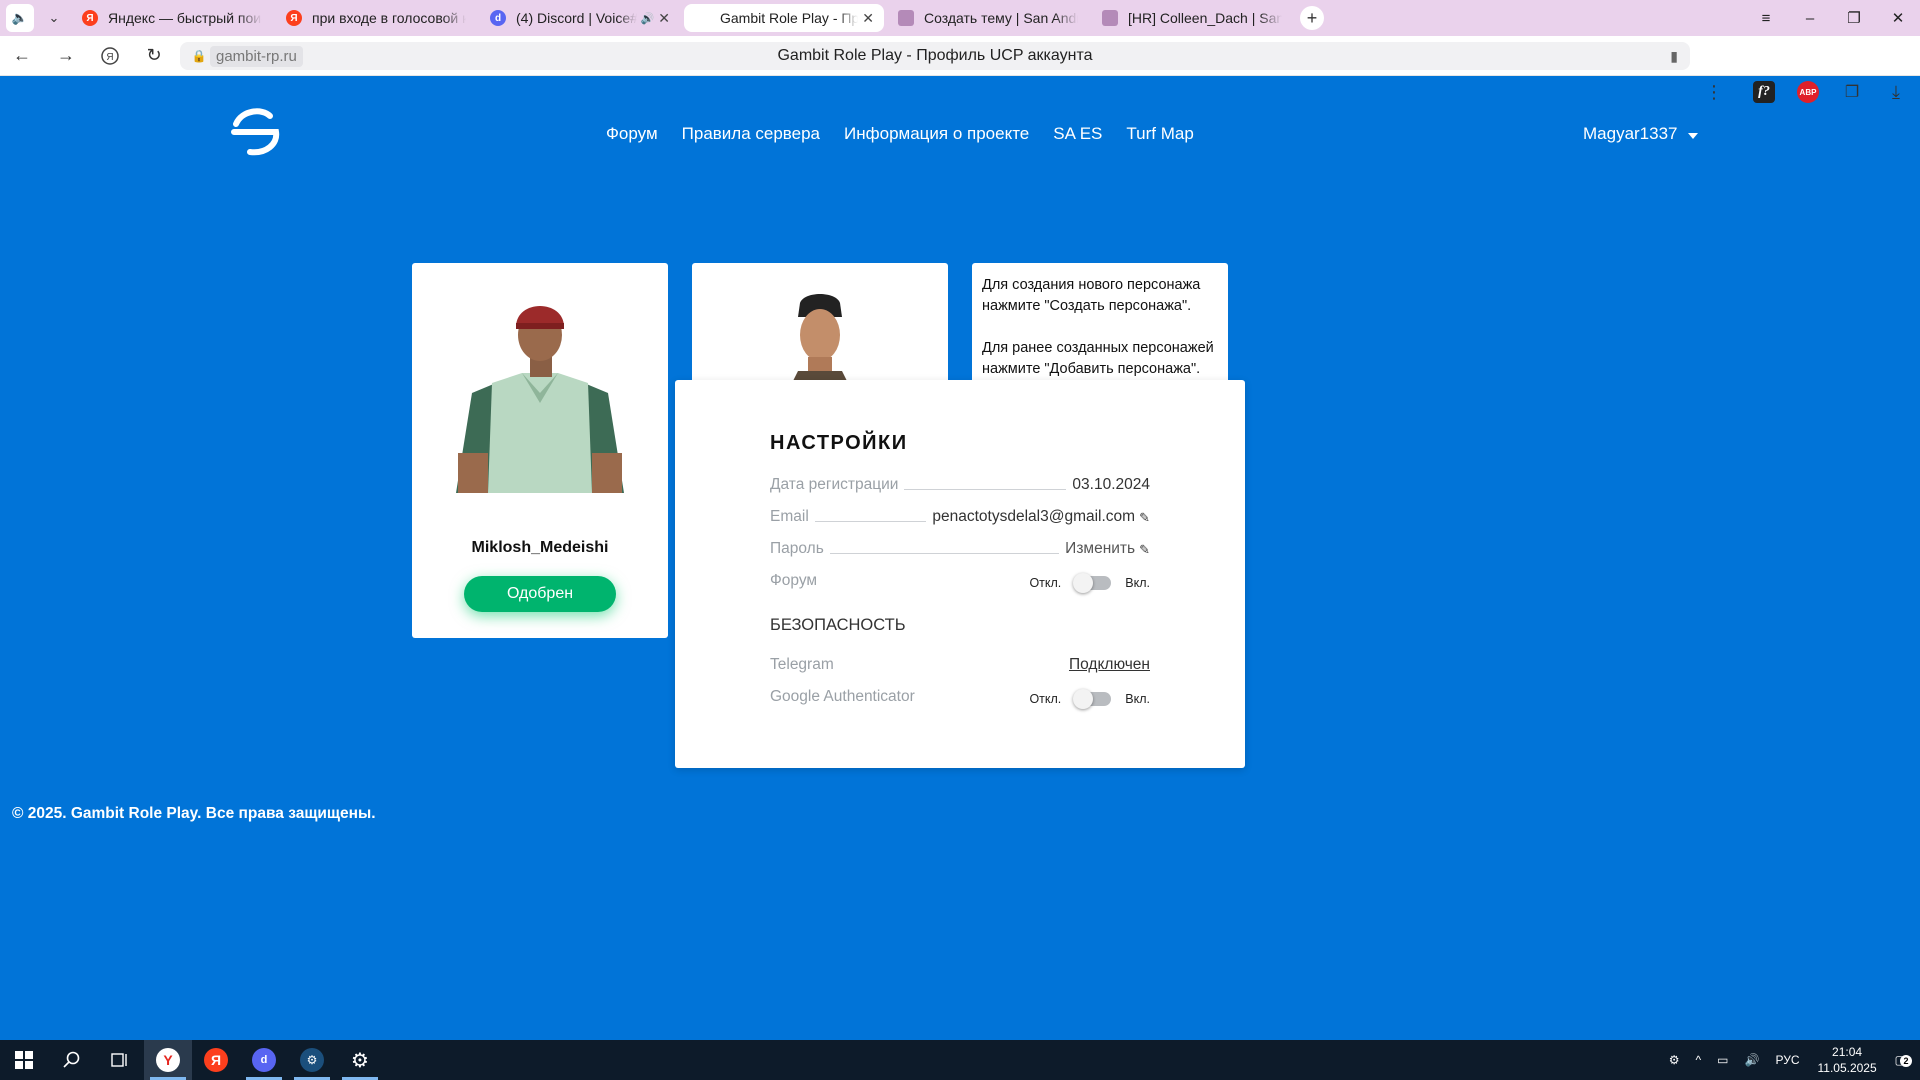 The image size is (1920, 1080). Describe the element at coordinates (1766, 18) in the screenshot. I see `menu-icon: ≡` at that location.